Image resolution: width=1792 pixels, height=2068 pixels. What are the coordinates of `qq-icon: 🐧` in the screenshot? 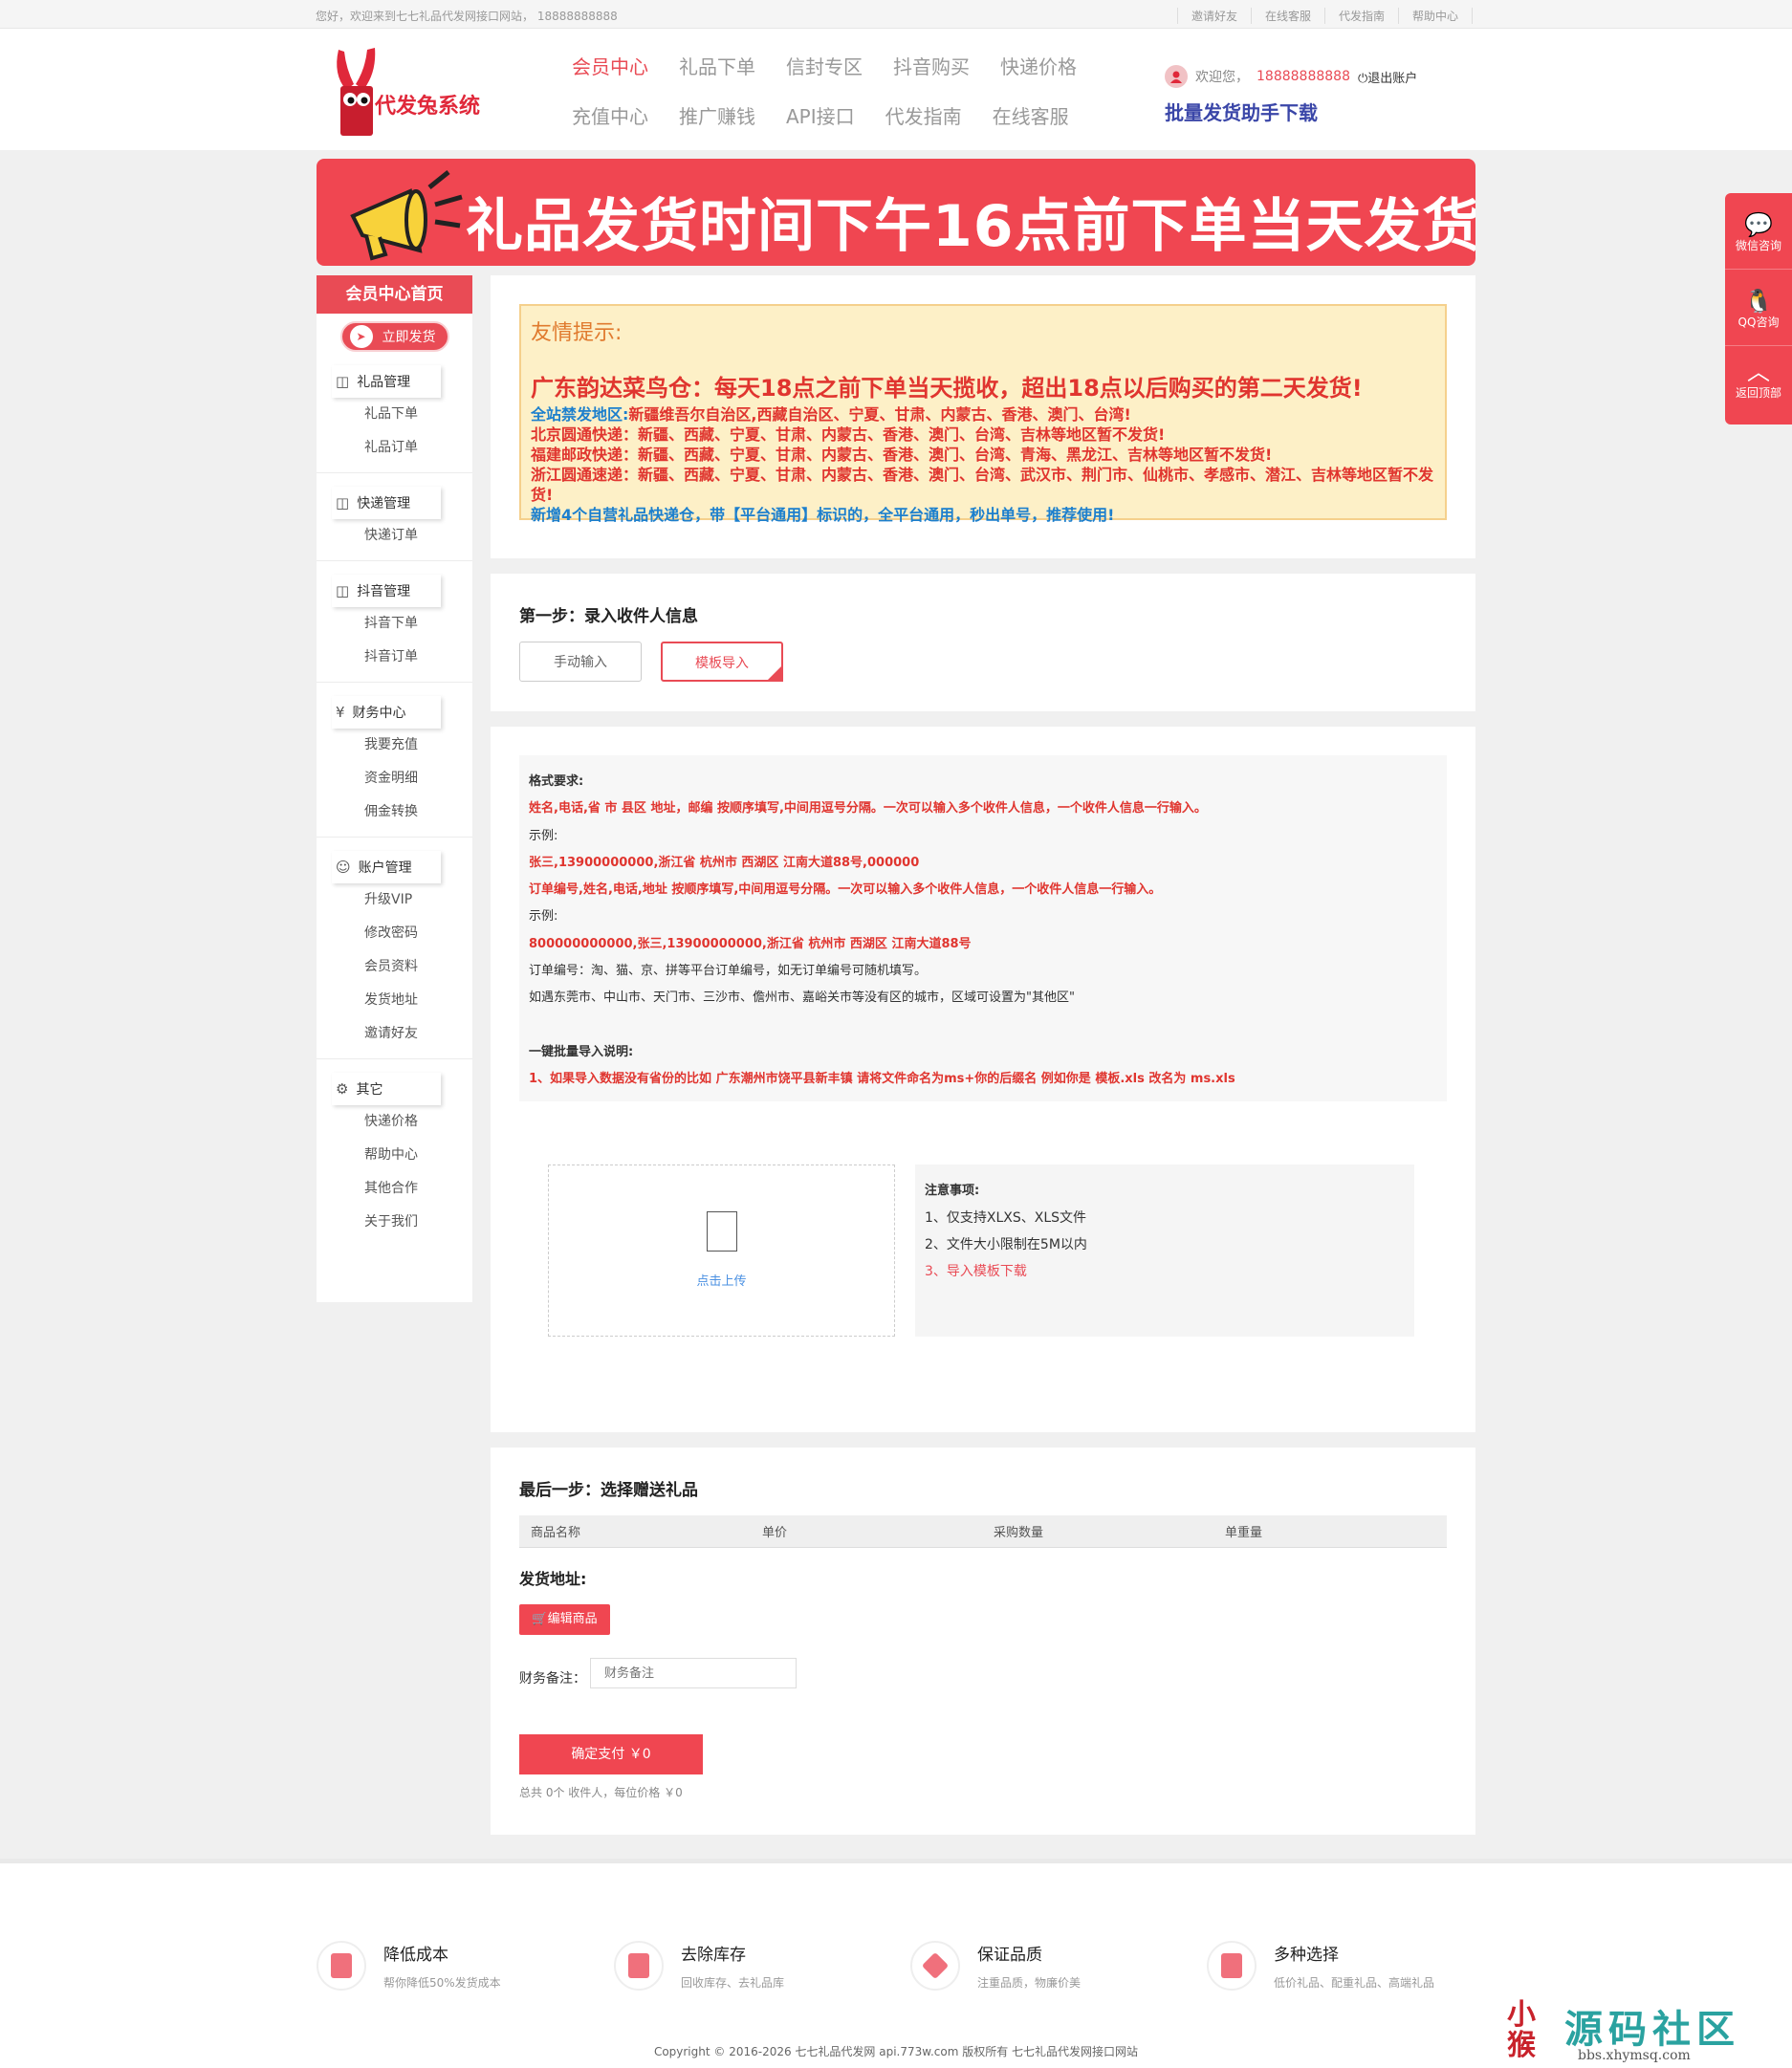 It's located at (1758, 301).